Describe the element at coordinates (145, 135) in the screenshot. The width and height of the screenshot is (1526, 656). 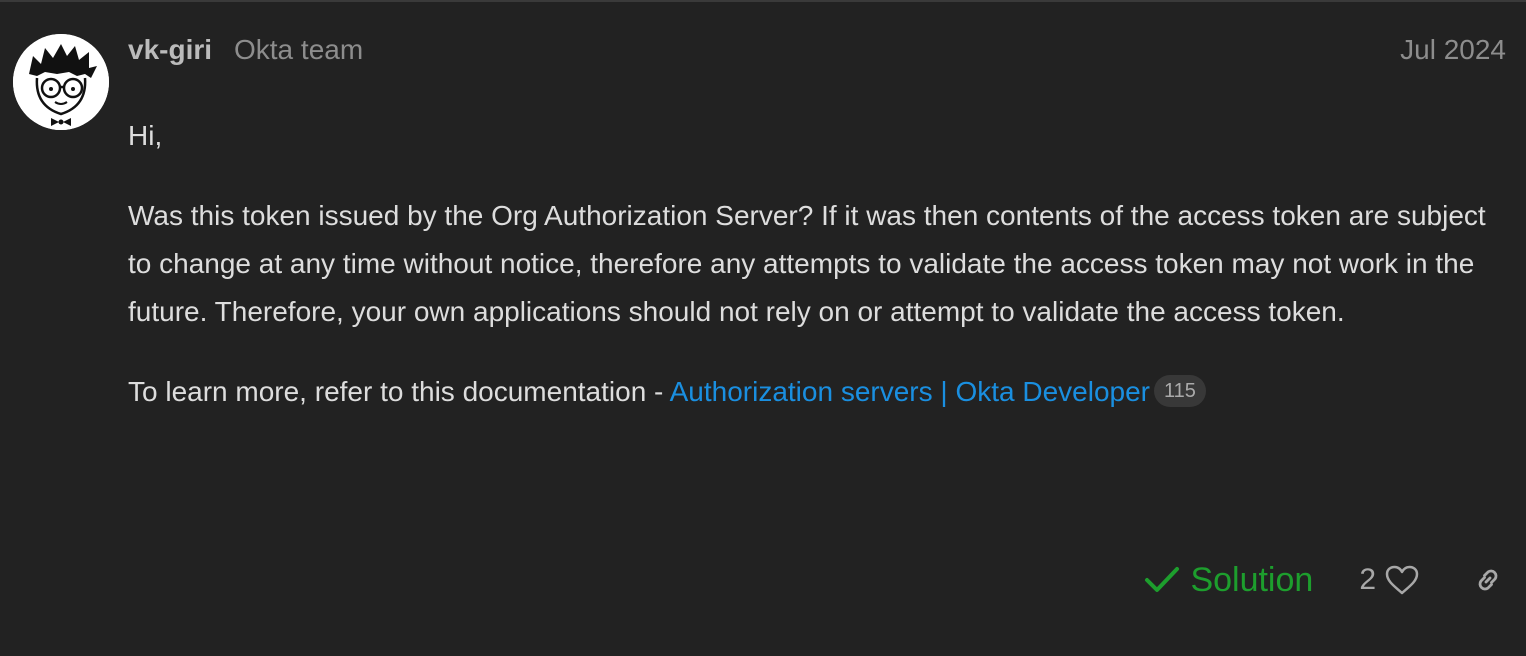
I see `greeting-text: Hi,` at that location.